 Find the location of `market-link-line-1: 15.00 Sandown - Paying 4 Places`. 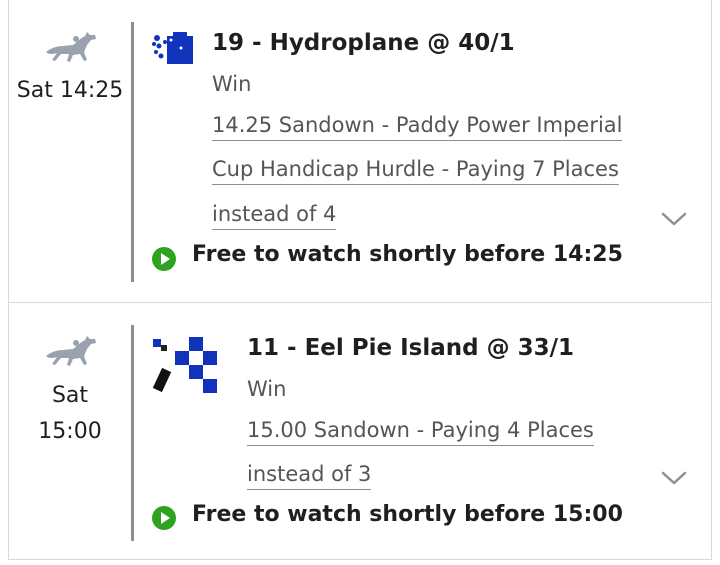

market-link-line-1: 15.00 Sandown - Paying 4 Places is located at coordinates (420, 431).